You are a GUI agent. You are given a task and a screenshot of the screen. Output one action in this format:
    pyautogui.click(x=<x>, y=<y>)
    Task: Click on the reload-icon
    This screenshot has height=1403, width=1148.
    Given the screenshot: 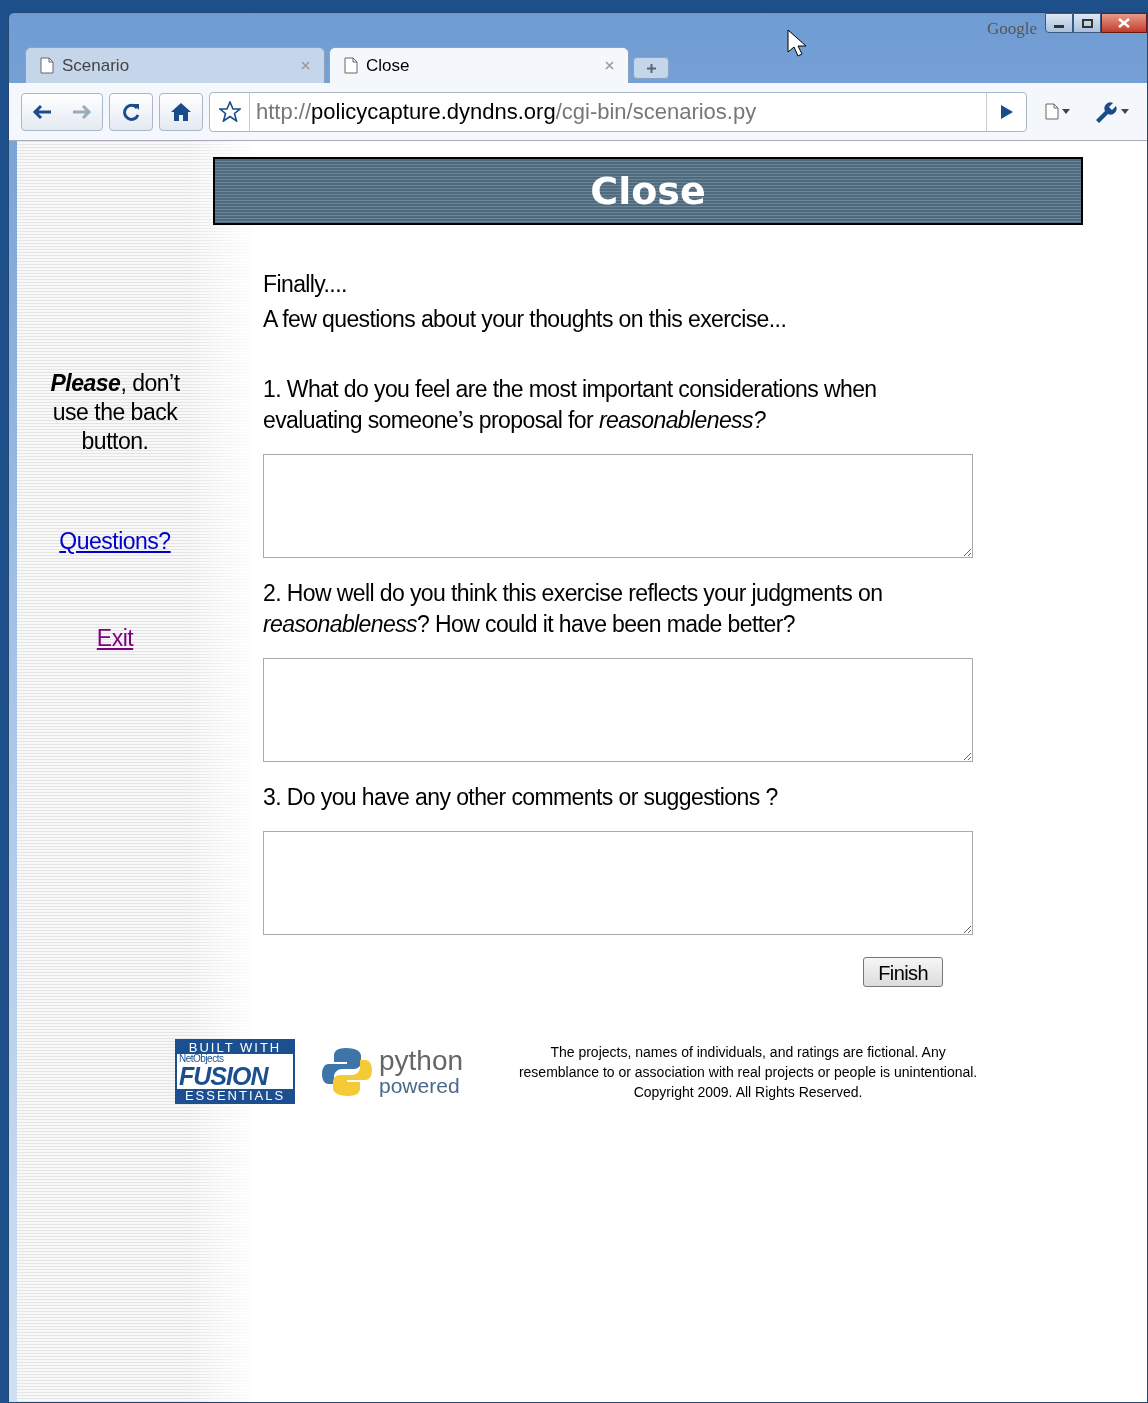 What is the action you would take?
    pyautogui.click(x=131, y=111)
    